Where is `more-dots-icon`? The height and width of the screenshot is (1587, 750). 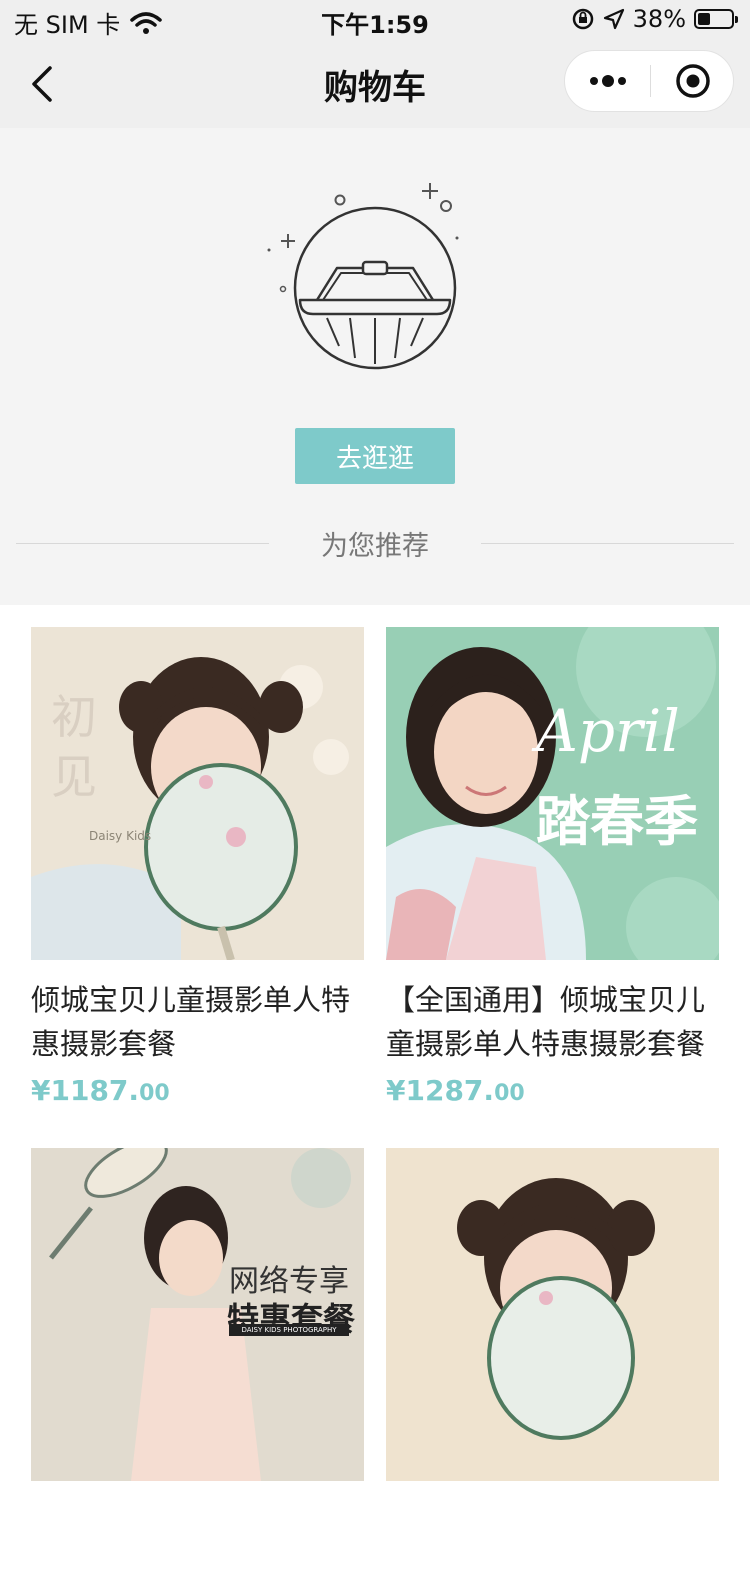 more-dots-icon is located at coordinates (607, 81).